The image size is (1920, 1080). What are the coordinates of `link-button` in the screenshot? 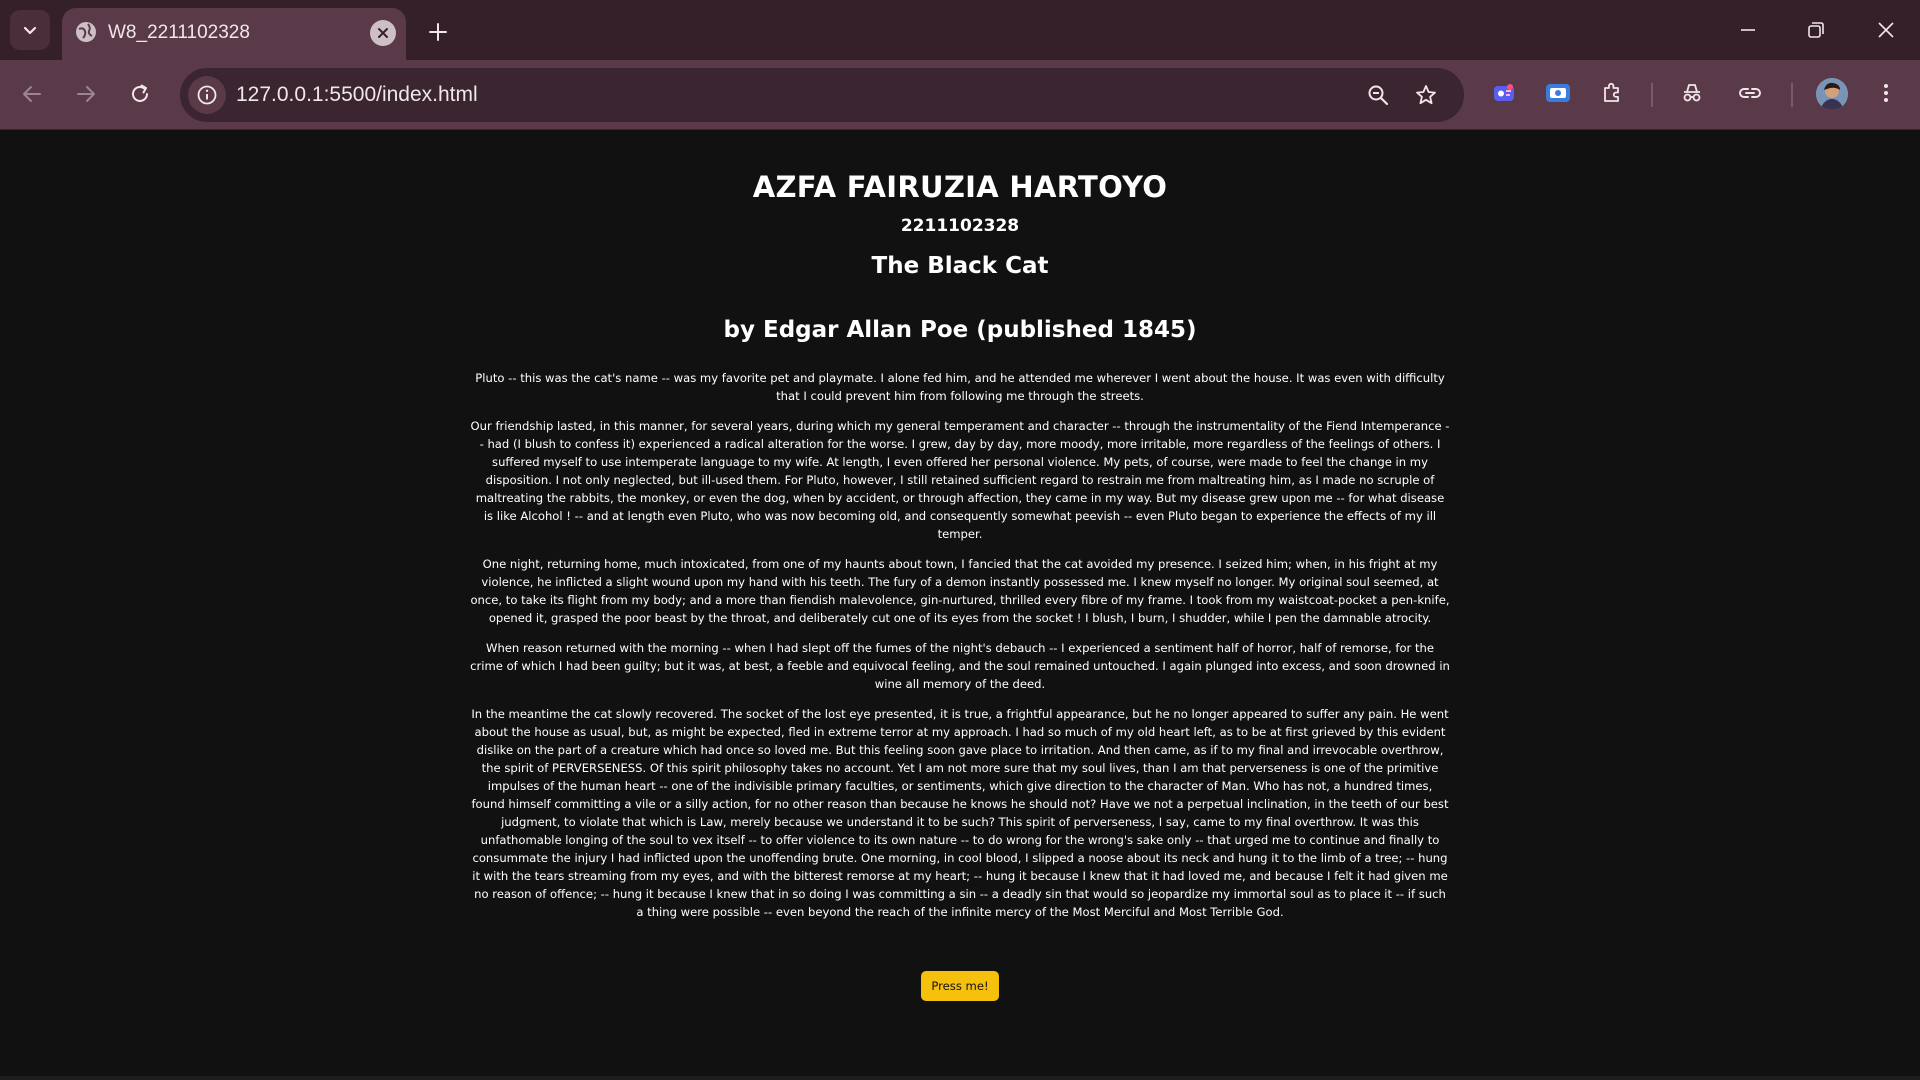 It's located at (1750, 93).